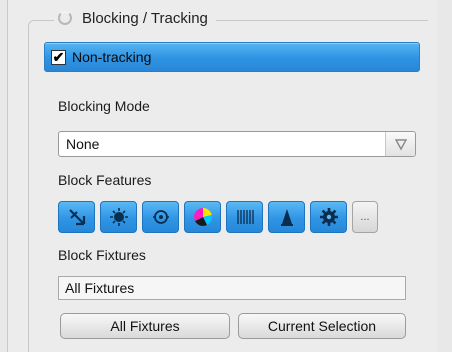 The height and width of the screenshot is (352, 452). I want to click on feature-control-button, so click(328, 217).